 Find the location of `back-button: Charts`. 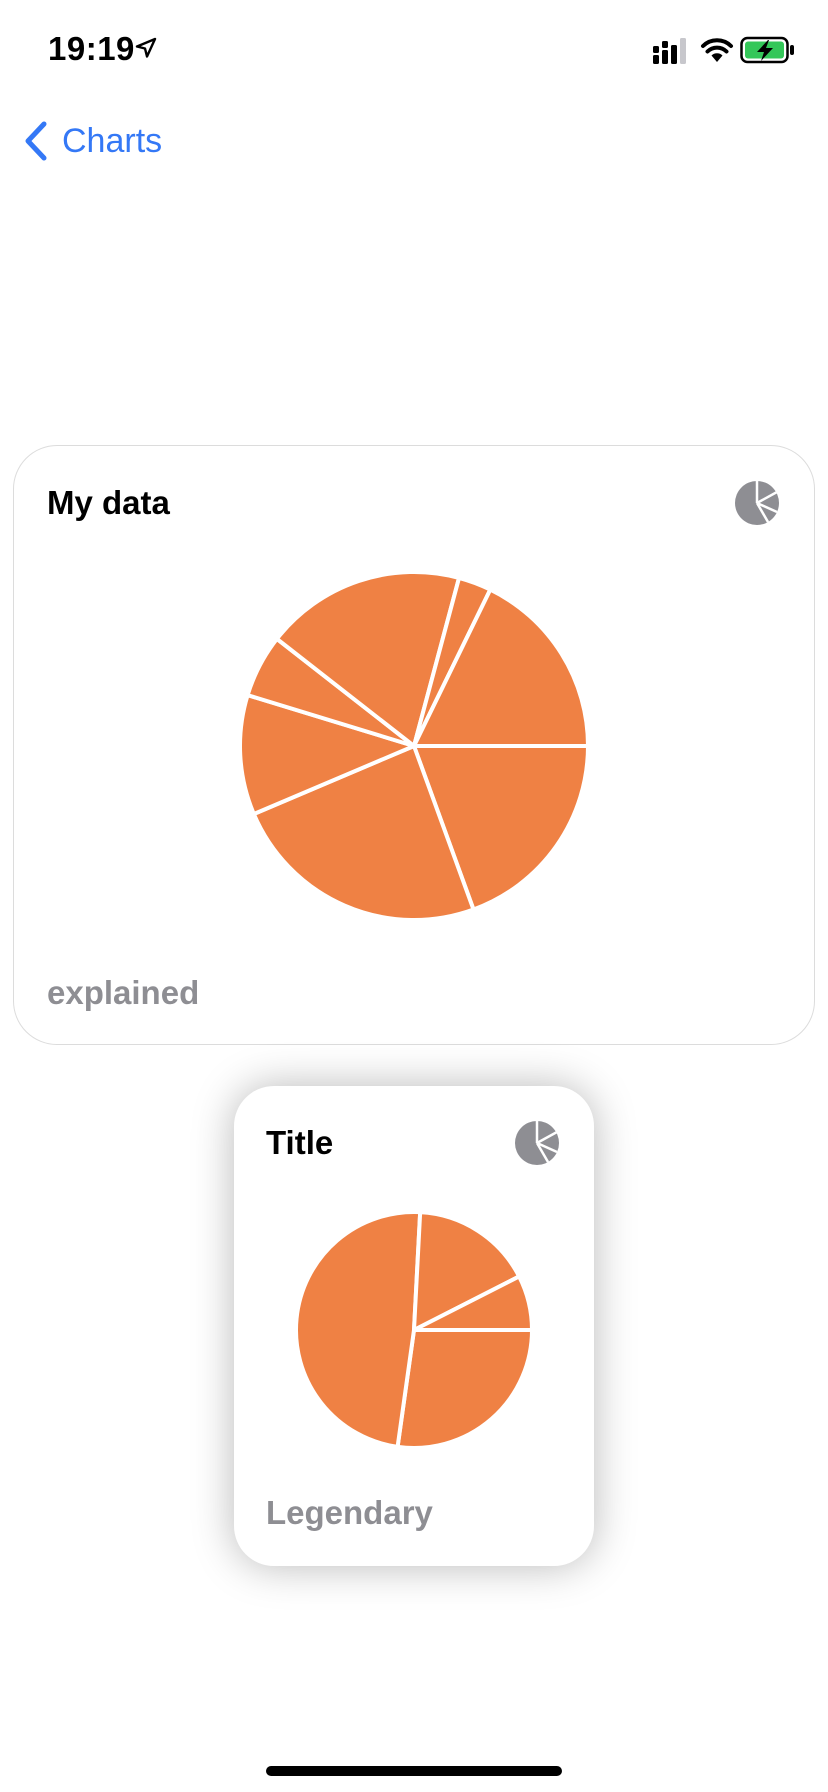

back-button: Charts is located at coordinates (92, 141).